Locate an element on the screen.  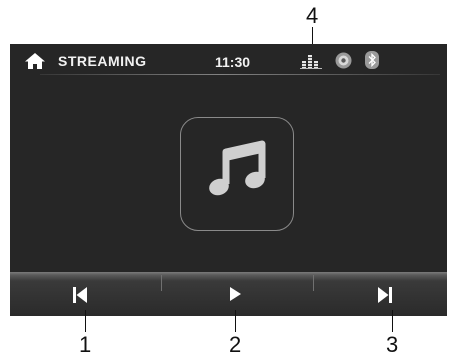
next-track-button is located at coordinates (380, 294).